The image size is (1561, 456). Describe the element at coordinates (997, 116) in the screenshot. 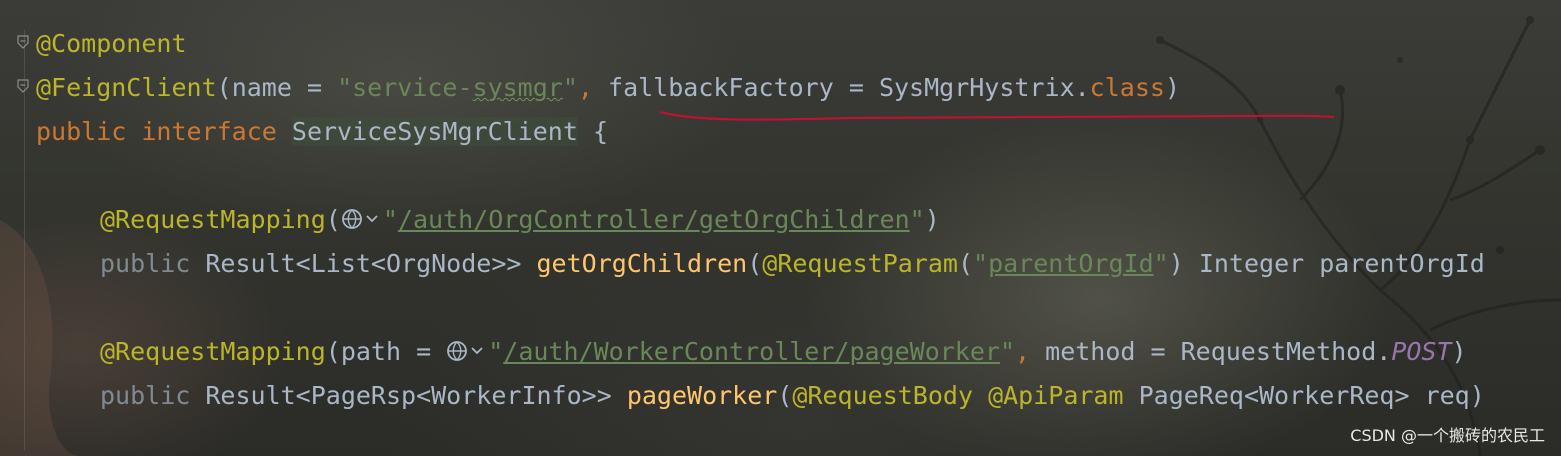

I see `red-underline-annotation` at that location.